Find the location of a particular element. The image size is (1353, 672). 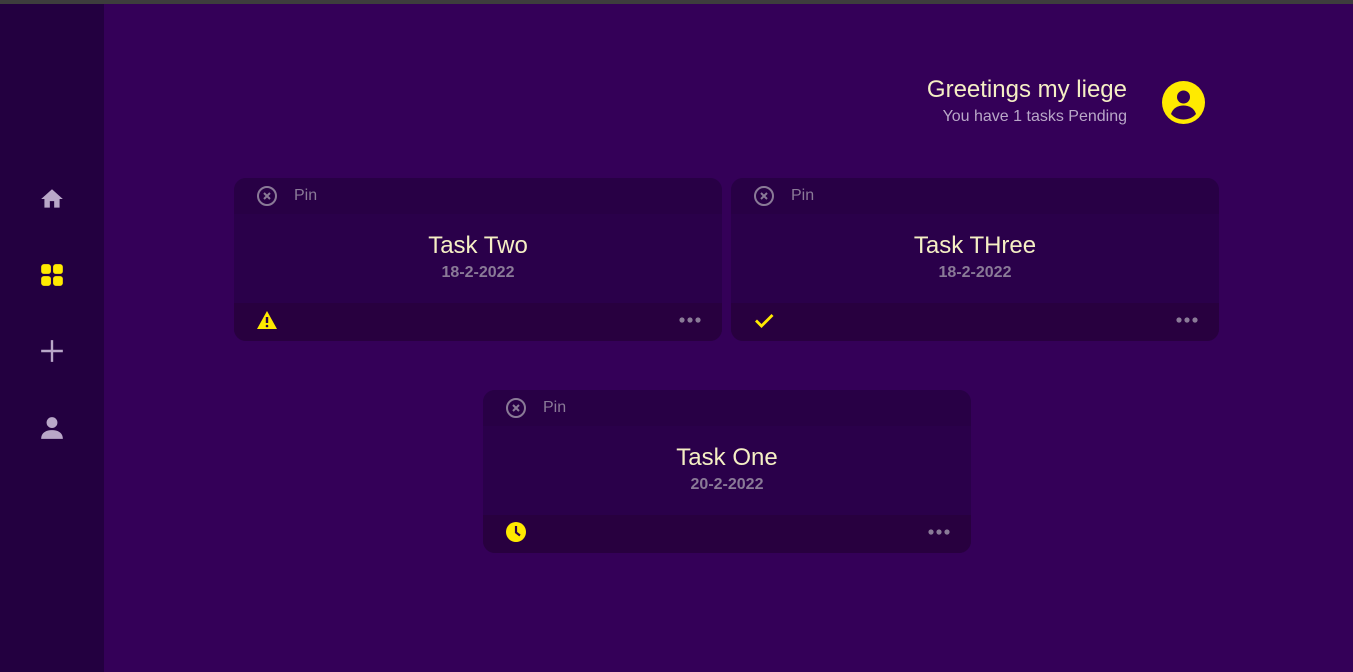

task-card-body: Task THree 18-2-2022 is located at coordinates (975, 258).